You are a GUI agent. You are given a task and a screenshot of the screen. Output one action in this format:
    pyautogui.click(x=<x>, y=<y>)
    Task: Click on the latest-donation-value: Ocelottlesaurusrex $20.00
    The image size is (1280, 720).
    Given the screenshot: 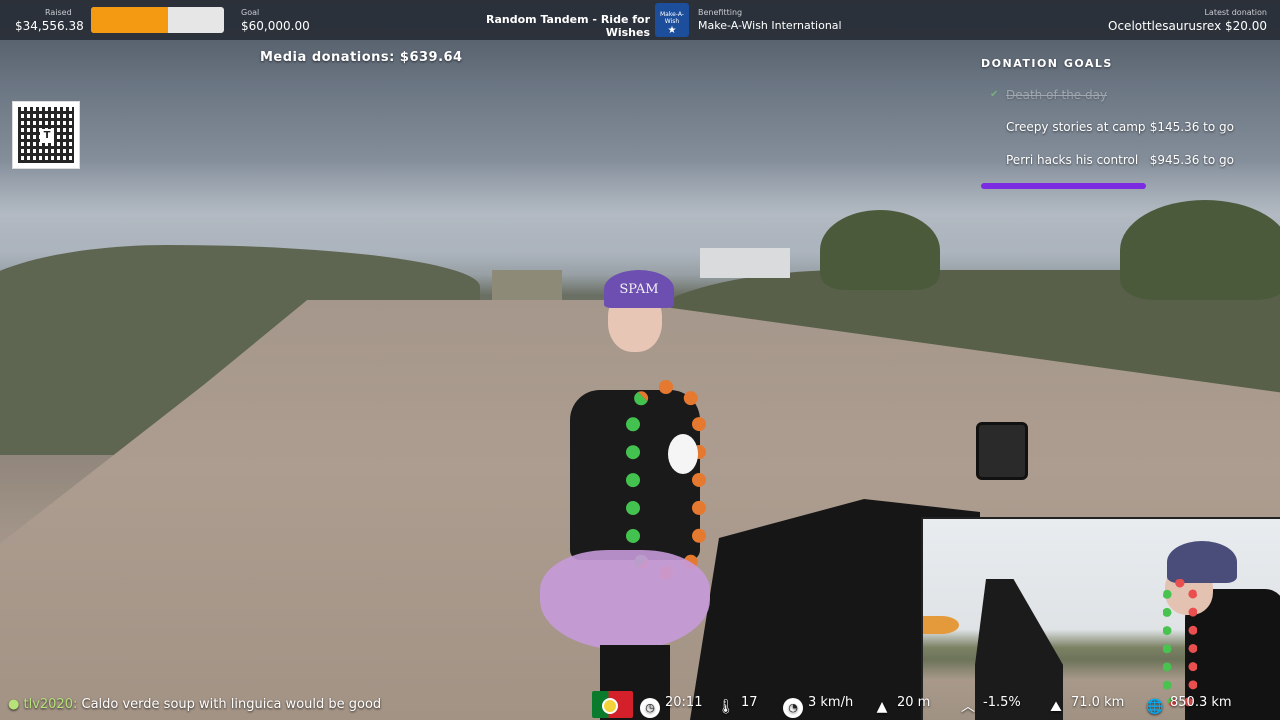 What is the action you would take?
    pyautogui.click(x=1187, y=26)
    